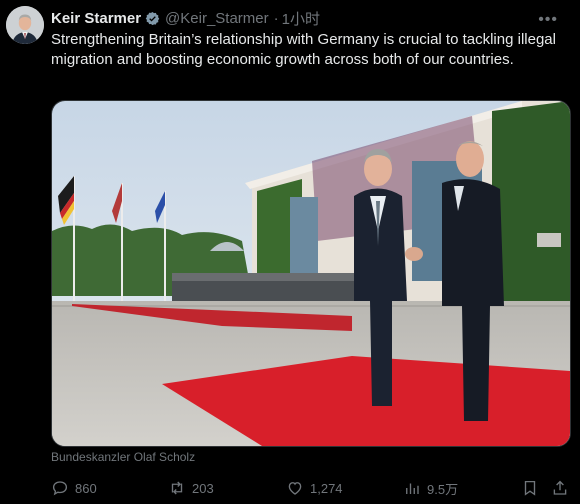 The height and width of the screenshot is (504, 580). I want to click on bookmark-button, so click(530, 488).